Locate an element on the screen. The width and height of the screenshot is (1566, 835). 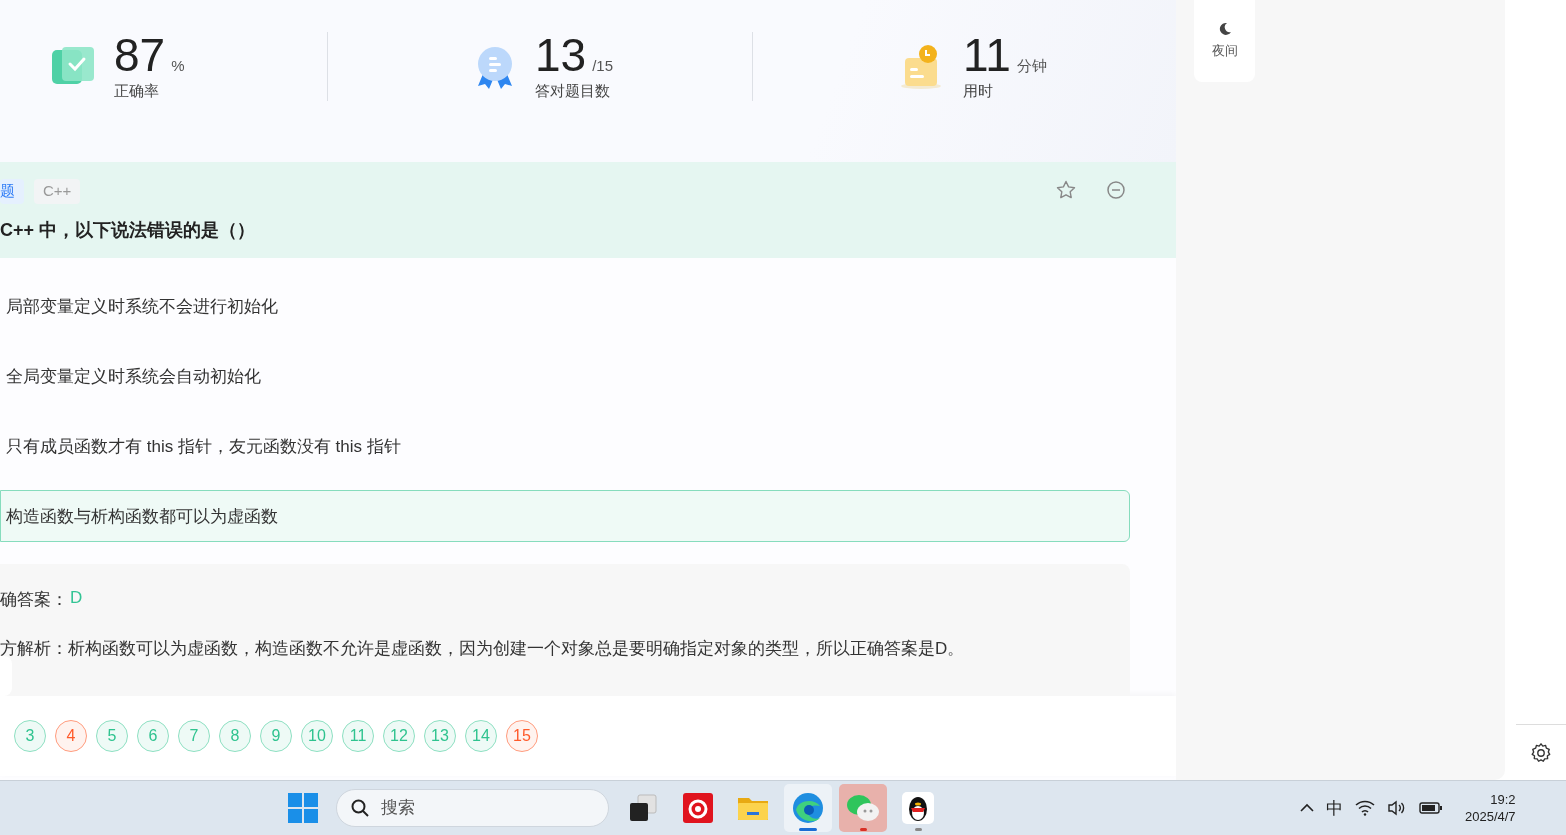
question-number: 14 is located at coordinates (481, 736).